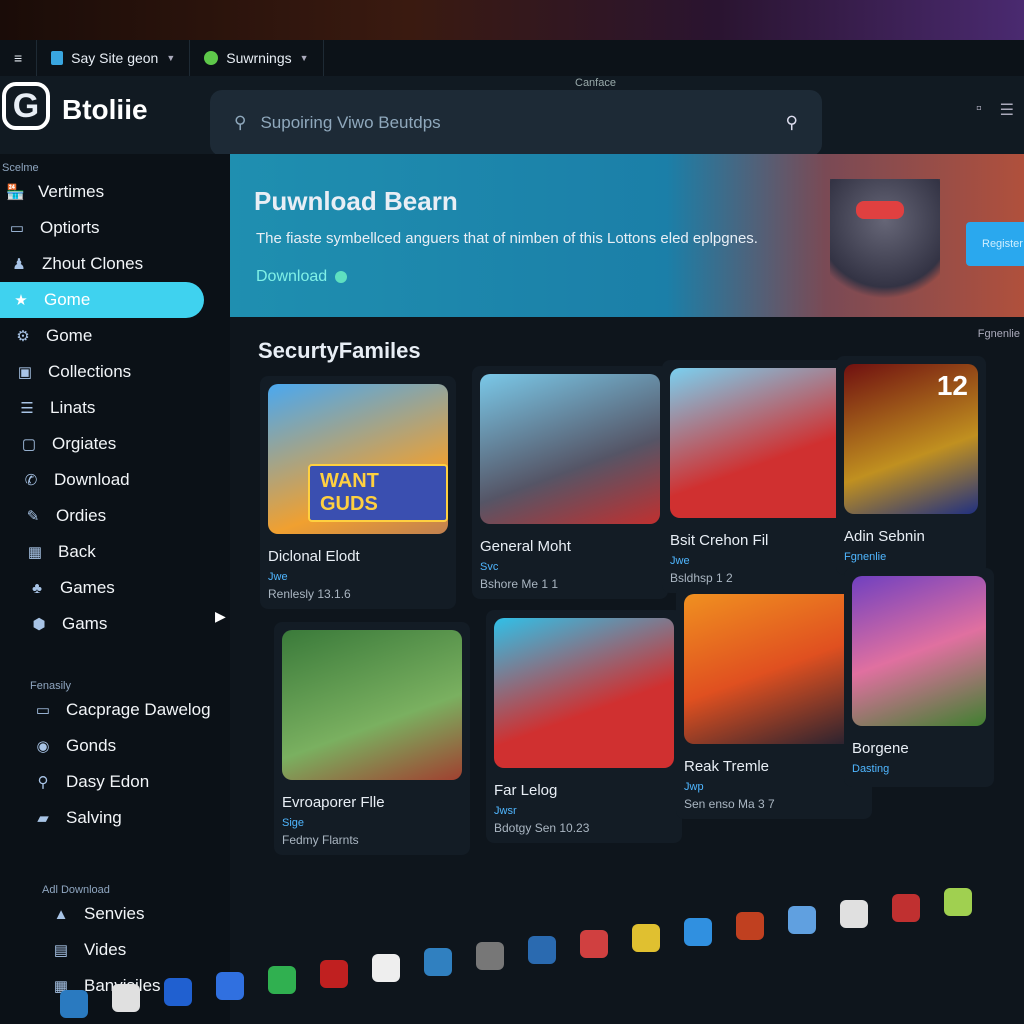  What do you see at coordinates (92, 479) in the screenshot?
I see `sidebar-item-label: Download` at bounding box center [92, 479].